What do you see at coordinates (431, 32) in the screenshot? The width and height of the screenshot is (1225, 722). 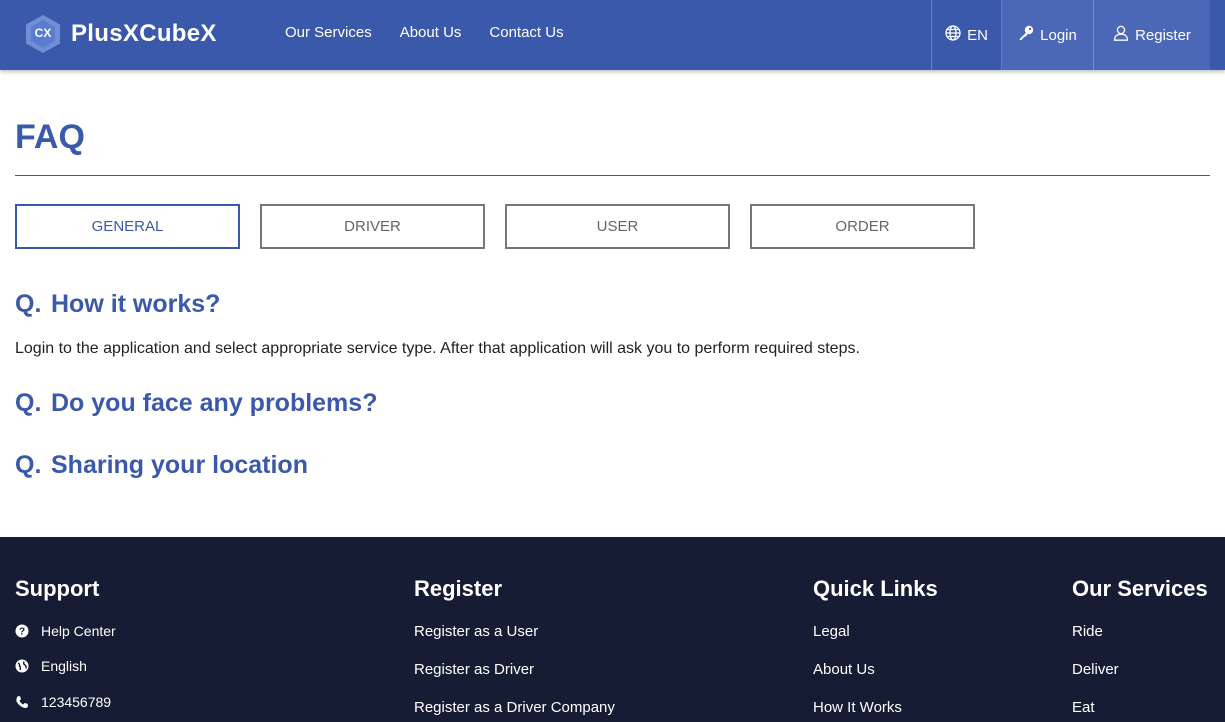 I see `nav-about-us: About Us` at bounding box center [431, 32].